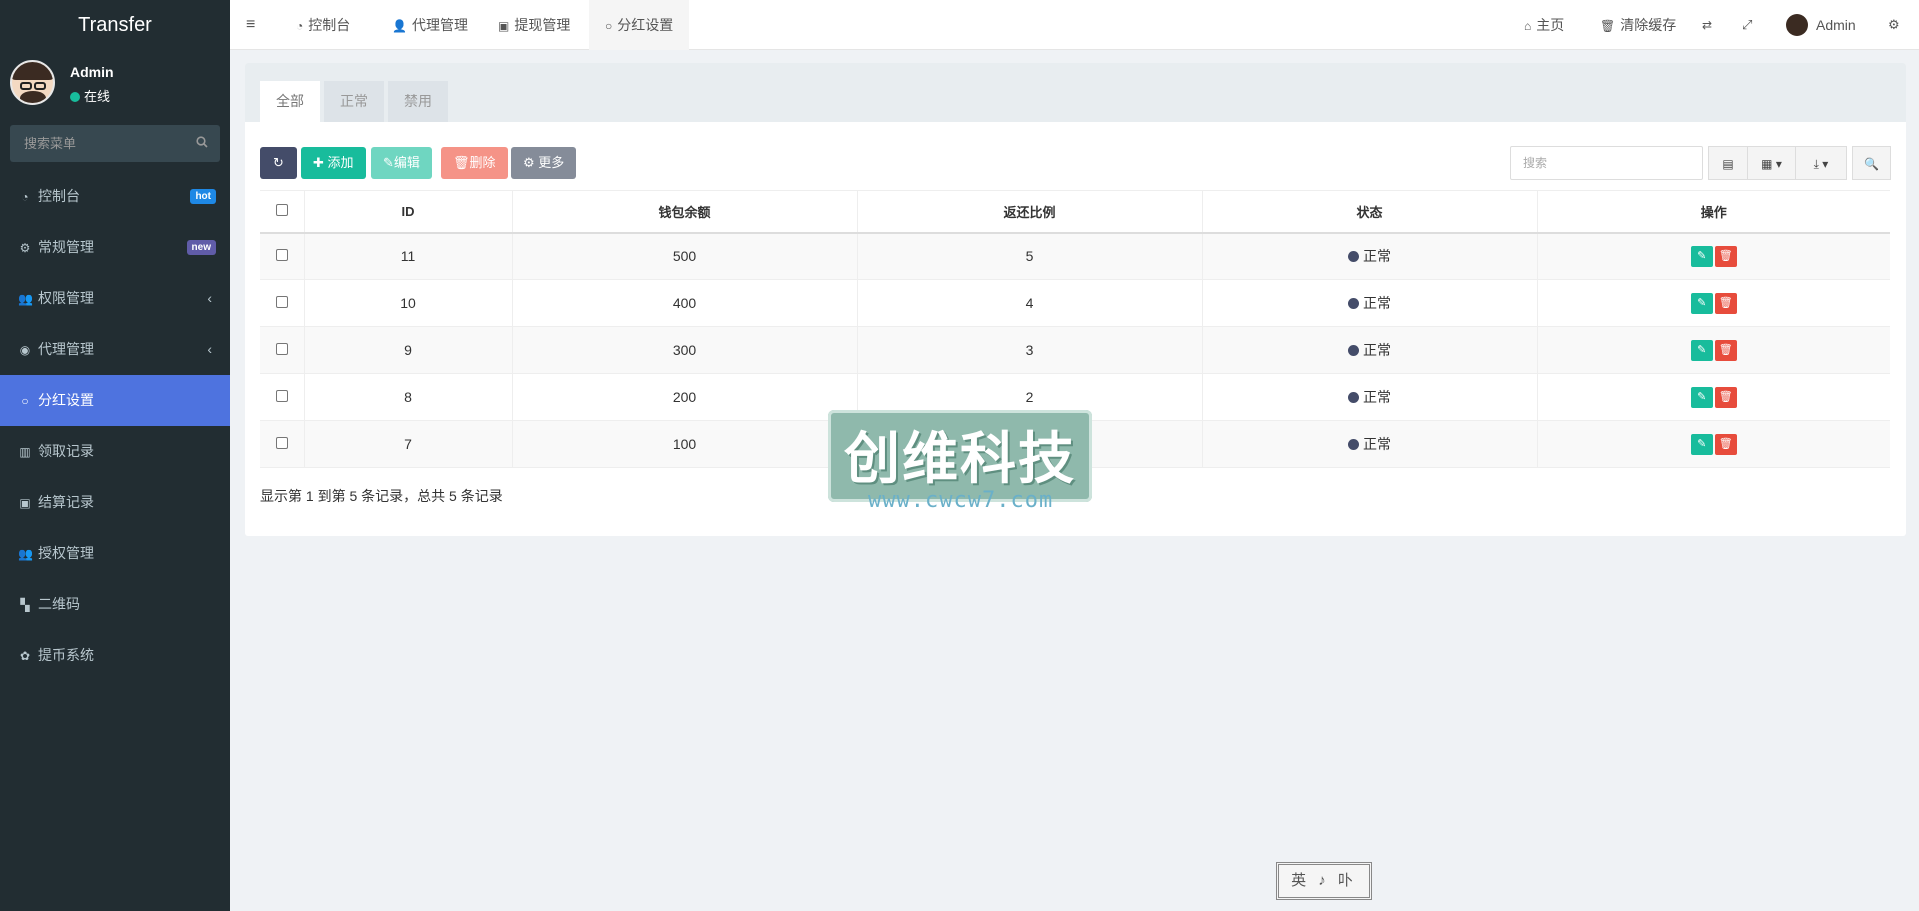 The height and width of the screenshot is (911, 1919). What do you see at coordinates (1550, 25) in the screenshot?
I see `home-label: 主页` at bounding box center [1550, 25].